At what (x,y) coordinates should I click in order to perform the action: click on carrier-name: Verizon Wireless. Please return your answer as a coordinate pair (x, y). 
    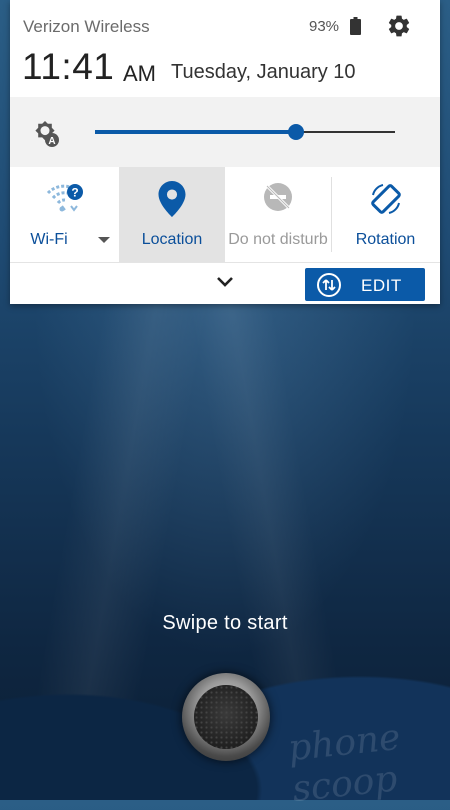
    Looking at the image, I should click on (86, 26).